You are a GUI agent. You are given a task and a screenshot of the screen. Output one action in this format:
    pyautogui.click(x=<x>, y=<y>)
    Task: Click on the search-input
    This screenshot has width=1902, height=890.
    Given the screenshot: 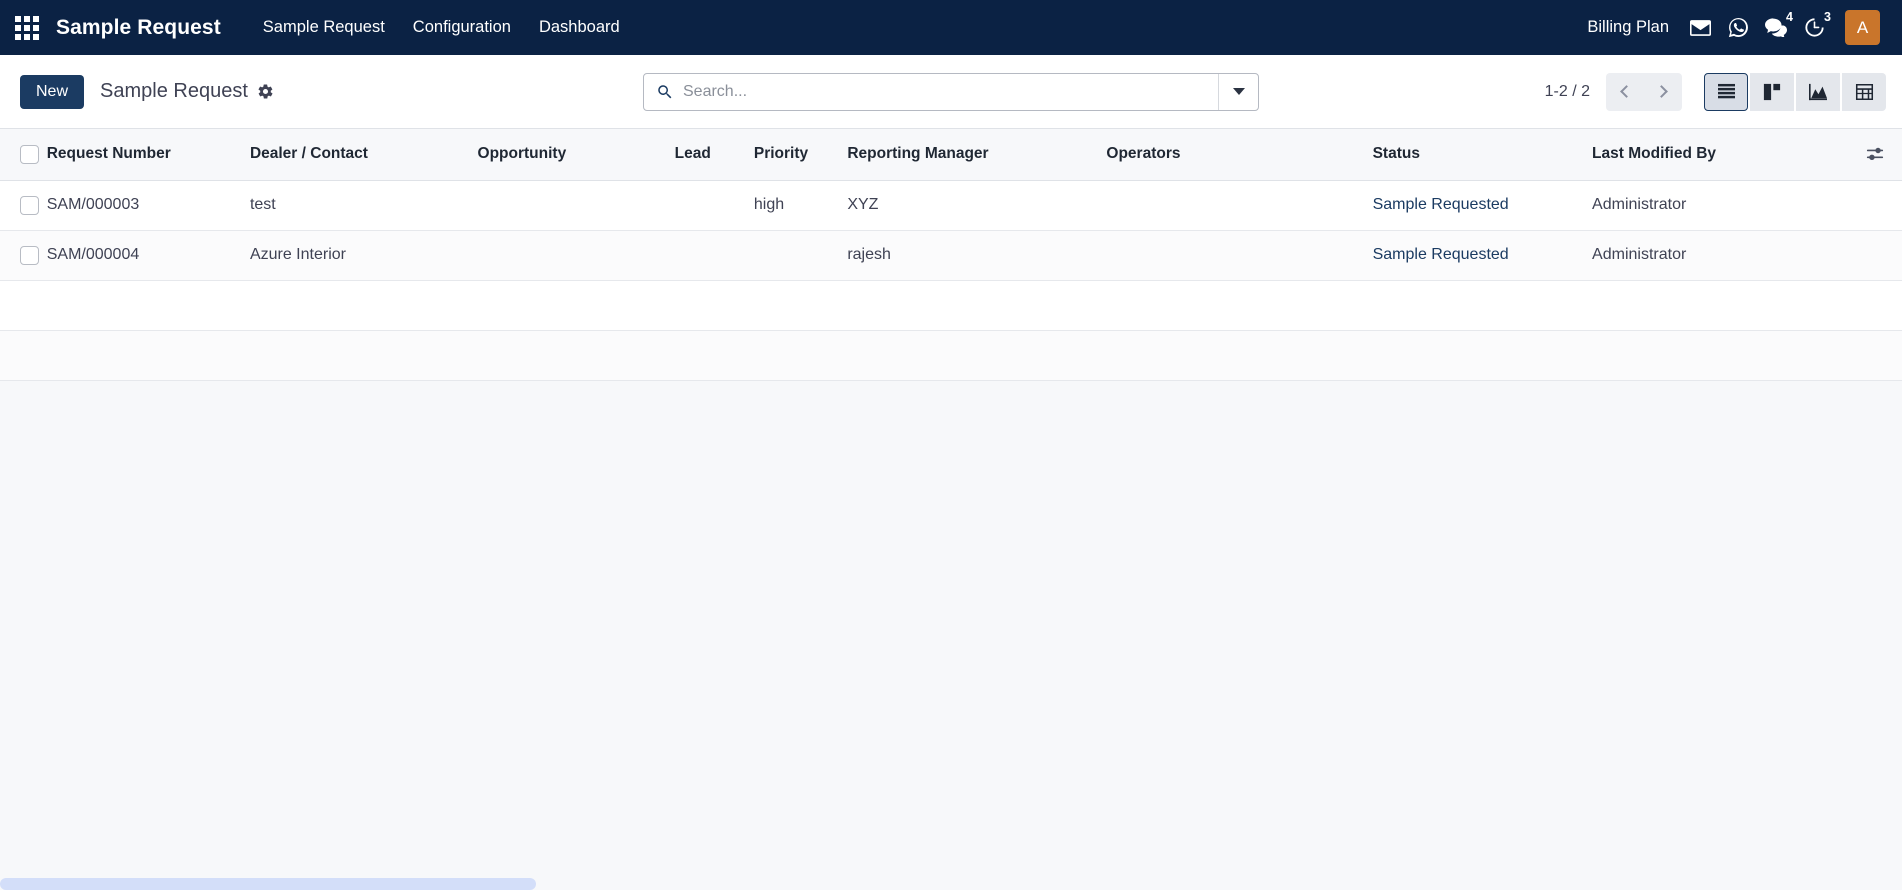 What is the action you would take?
    pyautogui.click(x=950, y=91)
    